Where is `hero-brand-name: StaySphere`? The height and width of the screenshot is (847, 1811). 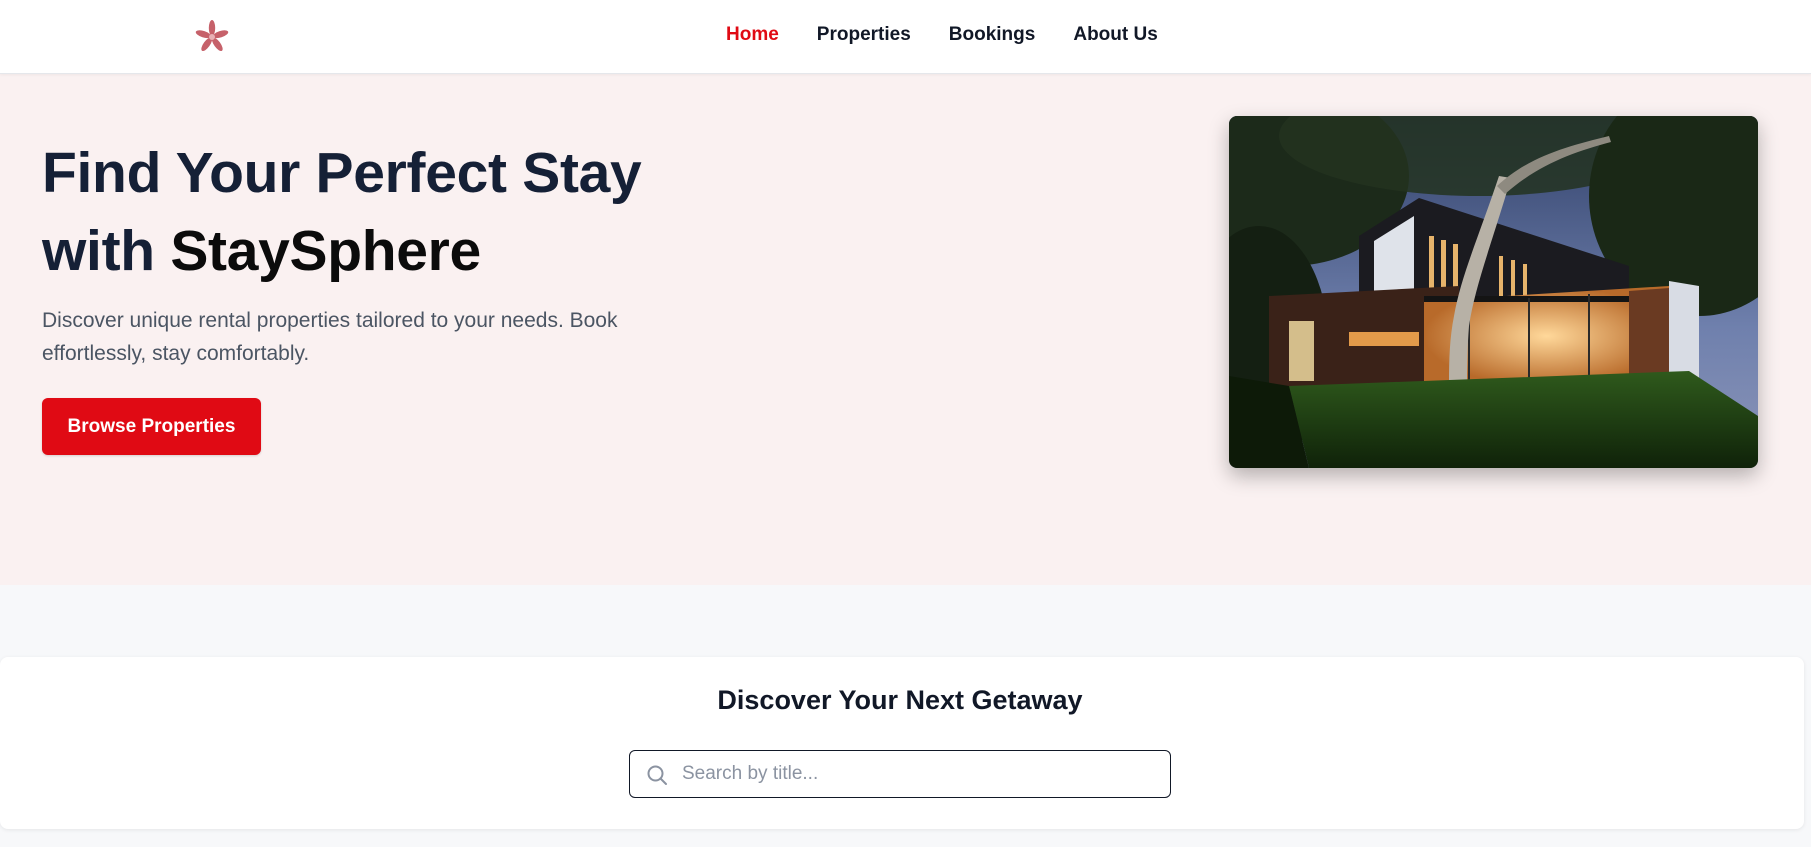
hero-brand-name: StaySphere is located at coordinates (325, 251).